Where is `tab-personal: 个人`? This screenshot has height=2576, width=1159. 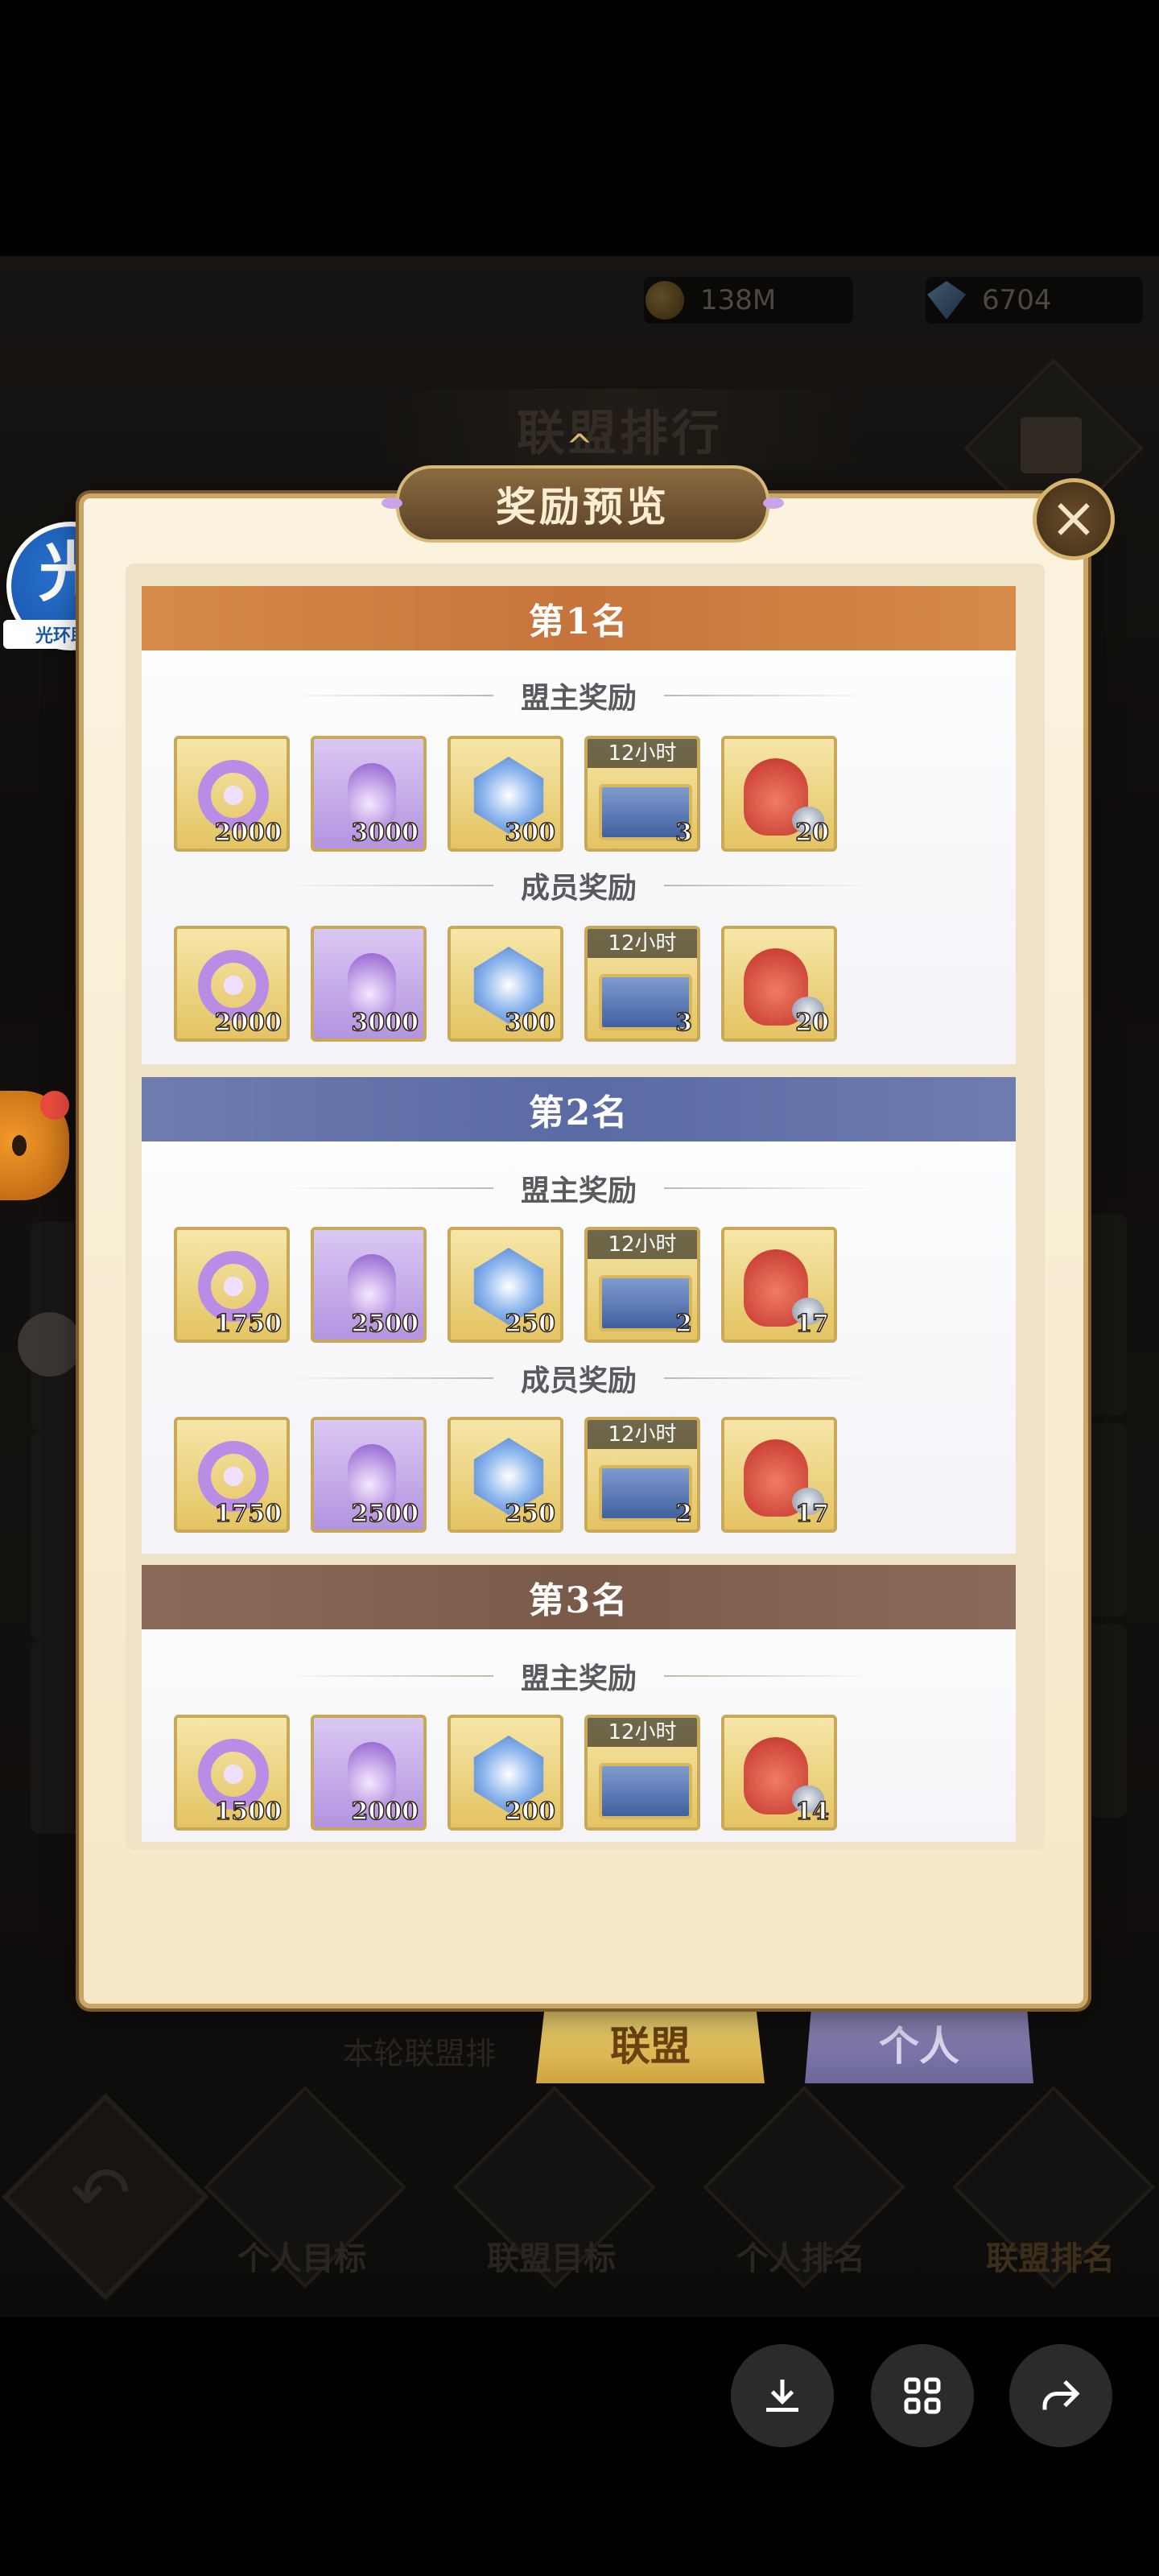
tab-personal: 个人 is located at coordinates (919, 2043).